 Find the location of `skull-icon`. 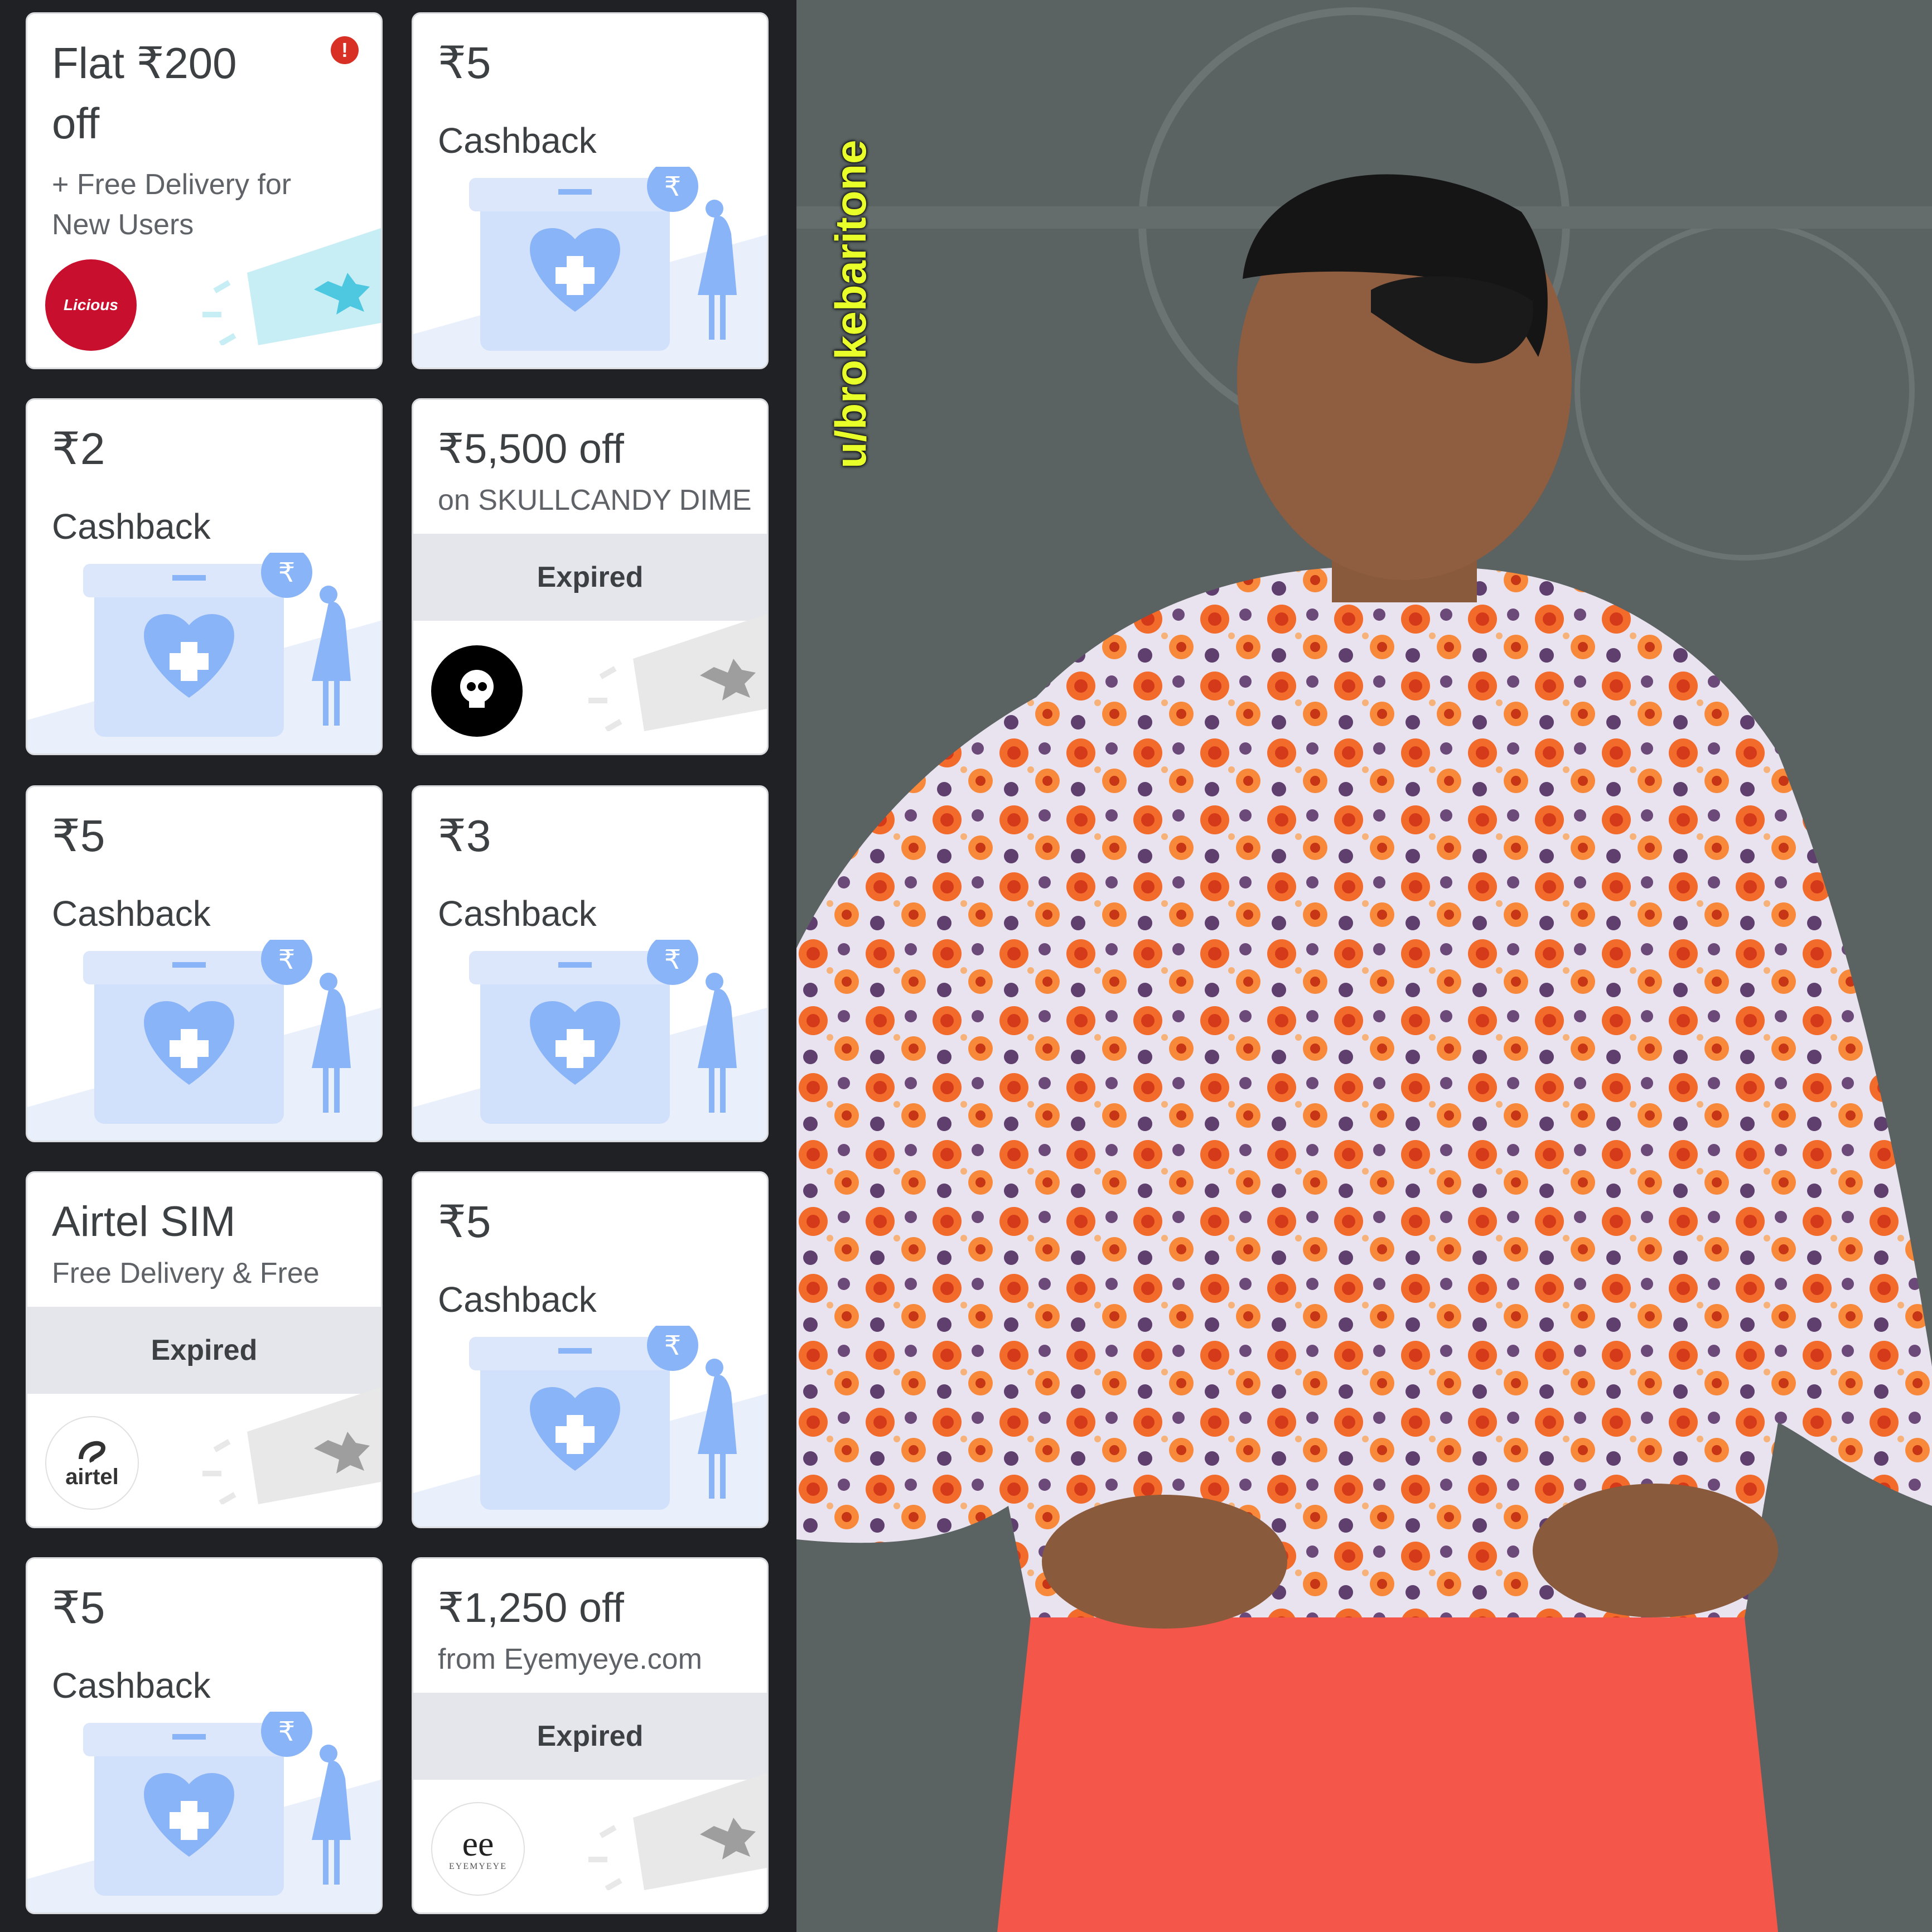

skull-icon is located at coordinates (477, 689).